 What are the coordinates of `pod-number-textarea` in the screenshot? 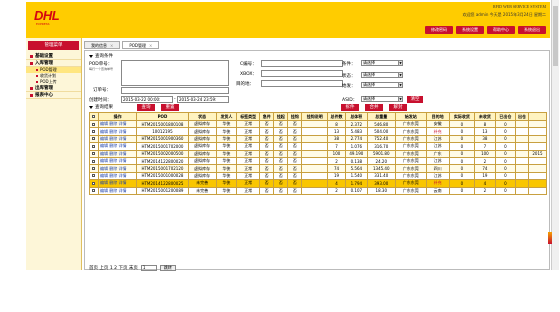 It's located at (175, 73).